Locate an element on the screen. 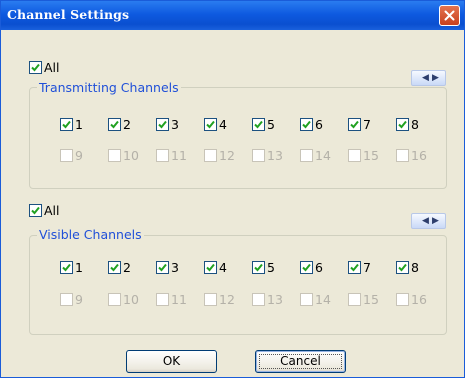  transmitting-channel-10-label: 10 is located at coordinates (131, 155).